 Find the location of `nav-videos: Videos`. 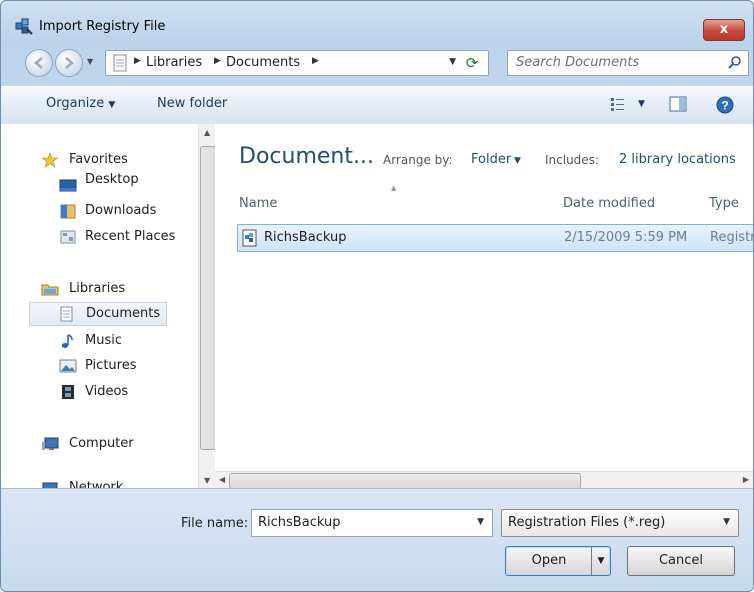

nav-videos: Videos is located at coordinates (96, 392).